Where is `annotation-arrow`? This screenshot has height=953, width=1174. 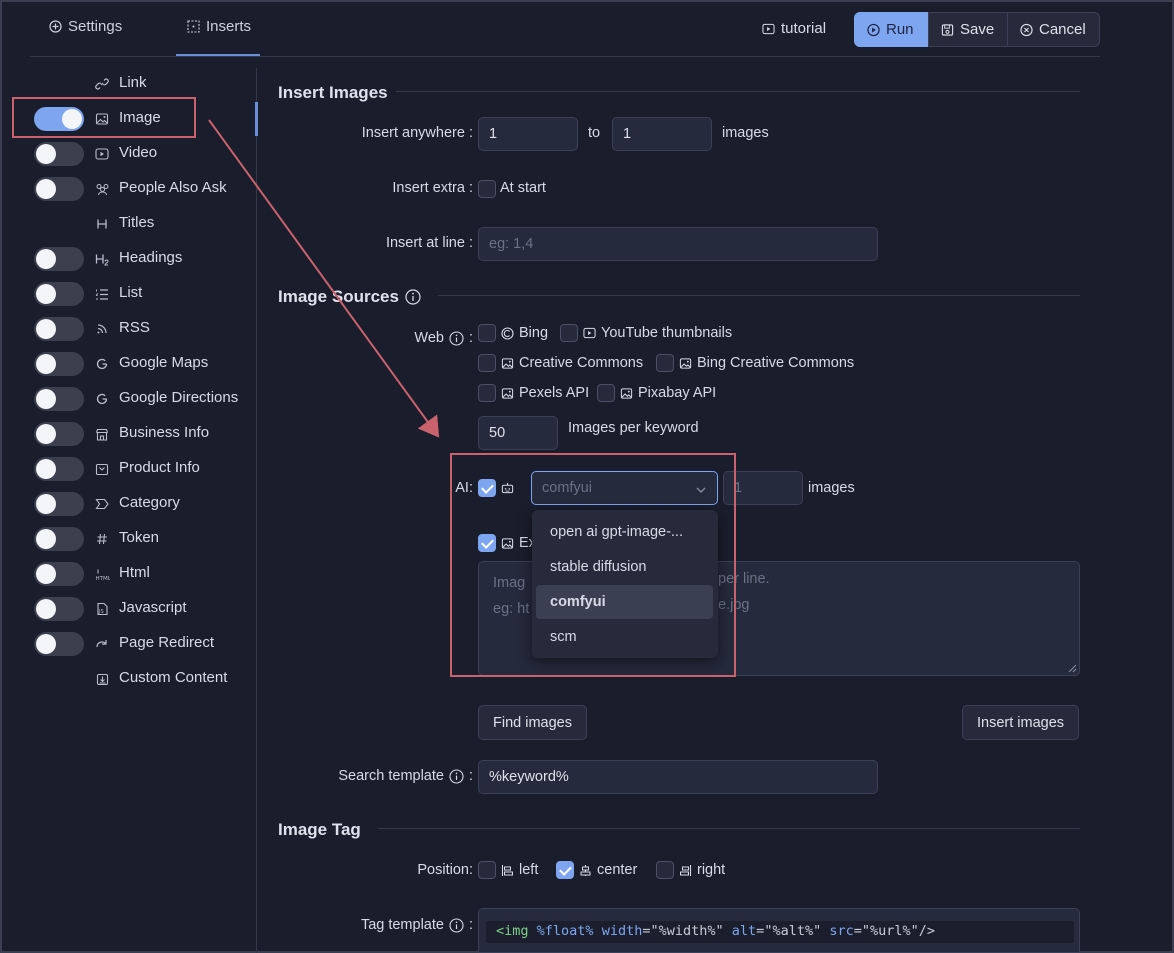 annotation-arrow is located at coordinates (324, 278).